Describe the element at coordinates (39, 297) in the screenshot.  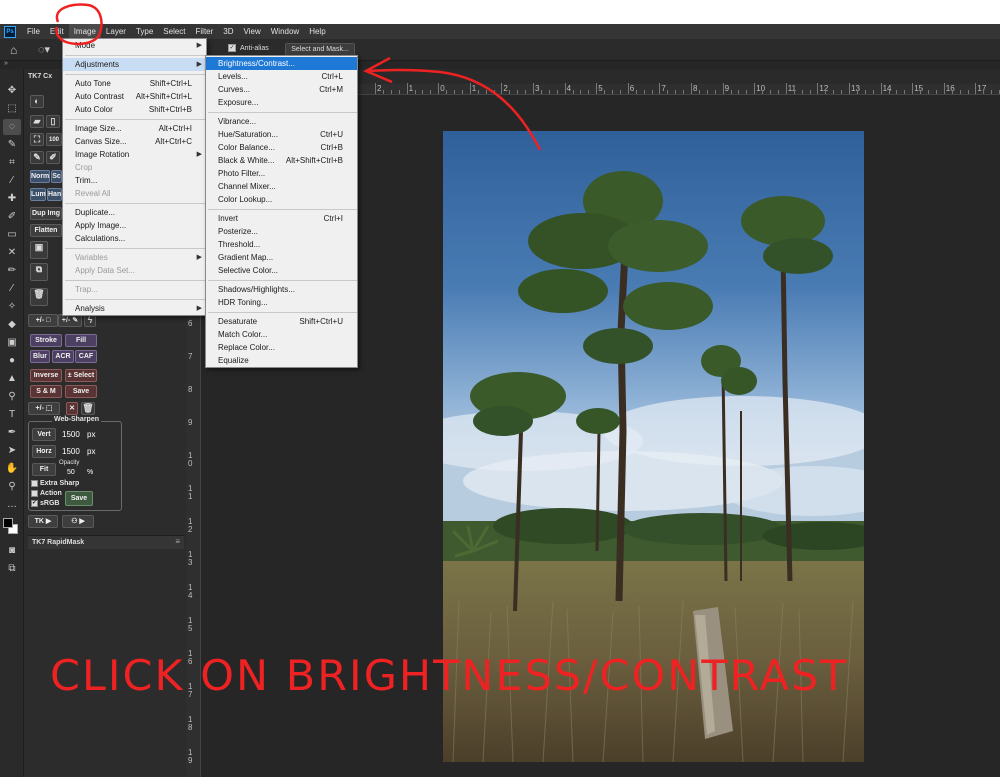
I see `trash-icon: 🗑` at that location.